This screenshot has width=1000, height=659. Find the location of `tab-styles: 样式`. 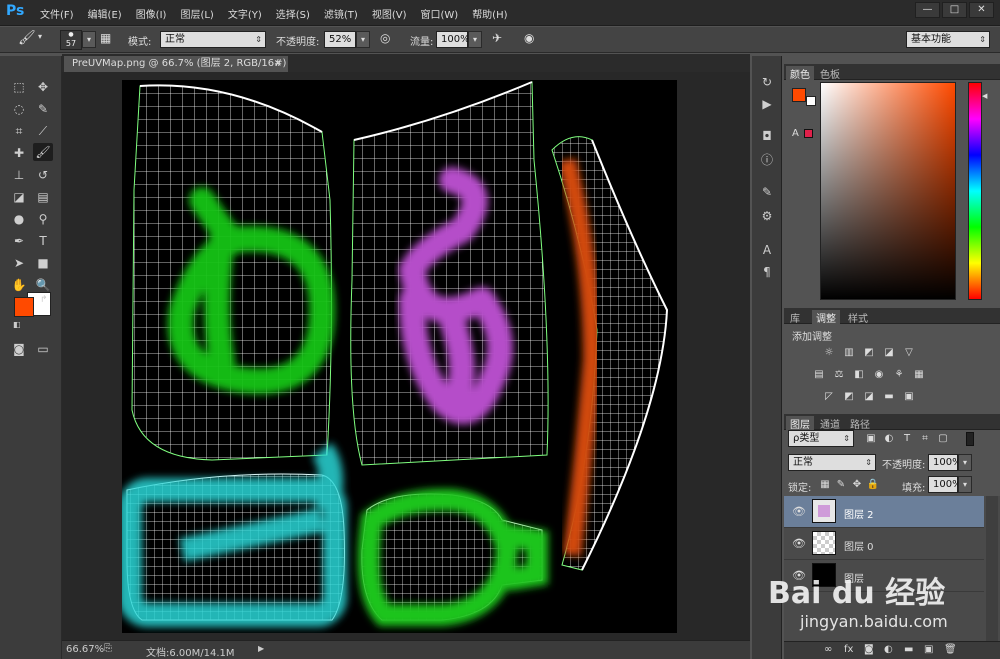

tab-styles: 样式 is located at coordinates (858, 317).